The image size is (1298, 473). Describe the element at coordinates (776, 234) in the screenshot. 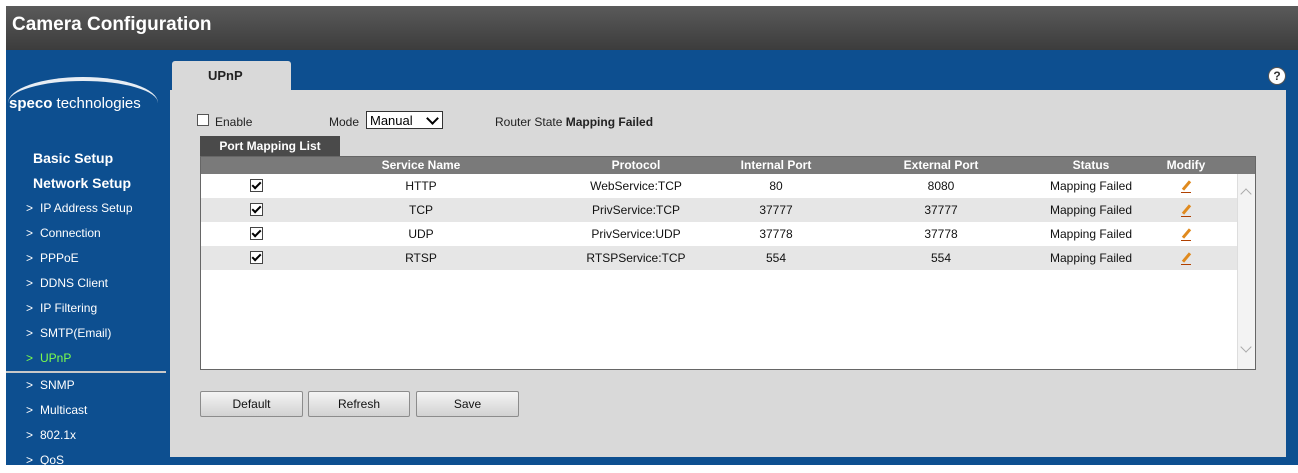

I see `cell-internal-port: 37778` at that location.